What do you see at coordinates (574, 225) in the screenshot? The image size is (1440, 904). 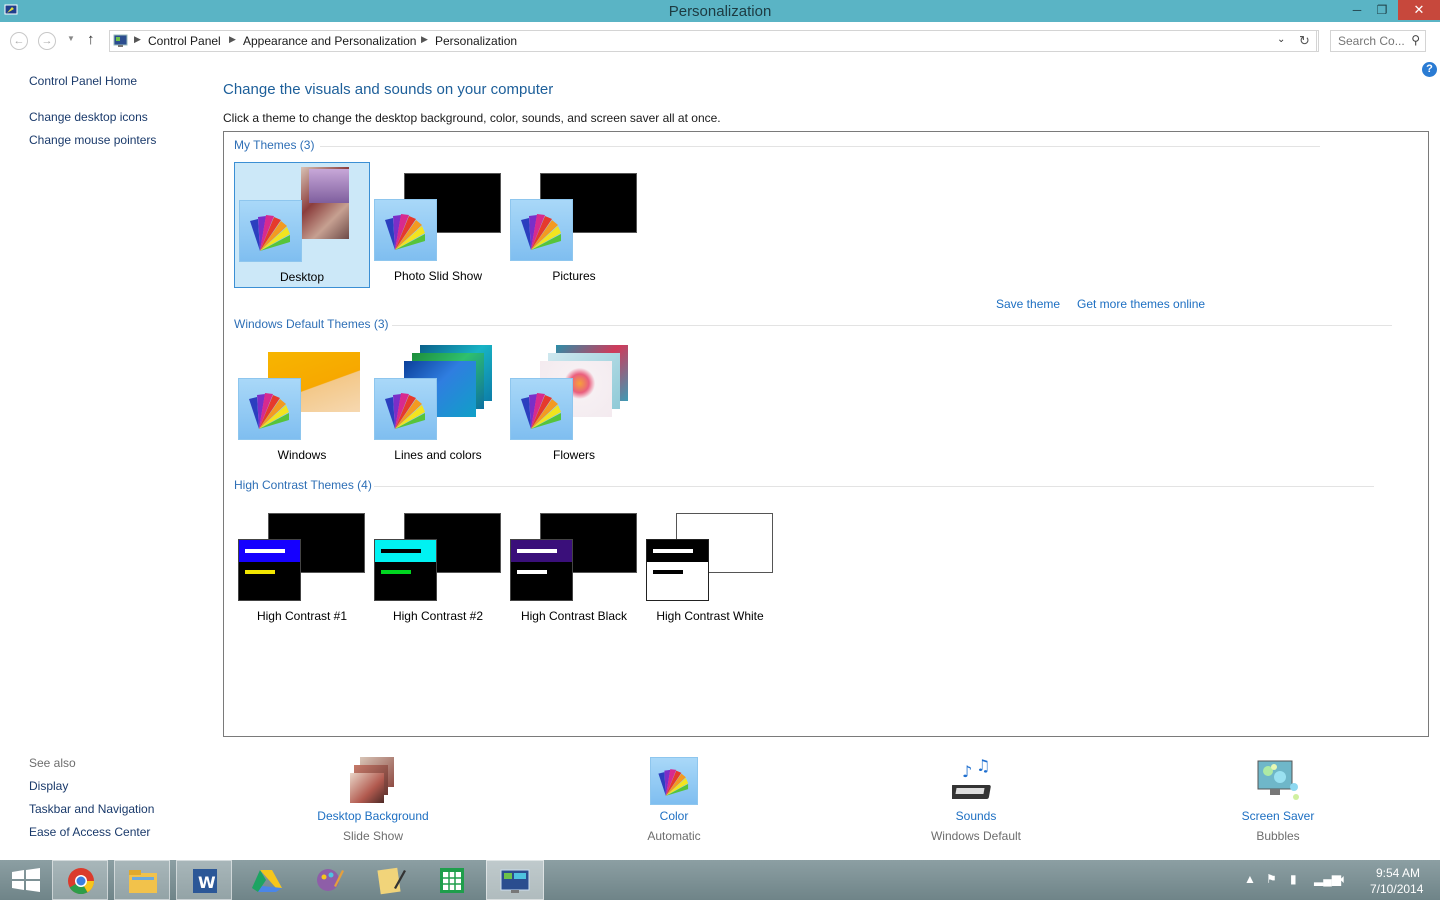 I see `theme-pictures: Pictures` at bounding box center [574, 225].